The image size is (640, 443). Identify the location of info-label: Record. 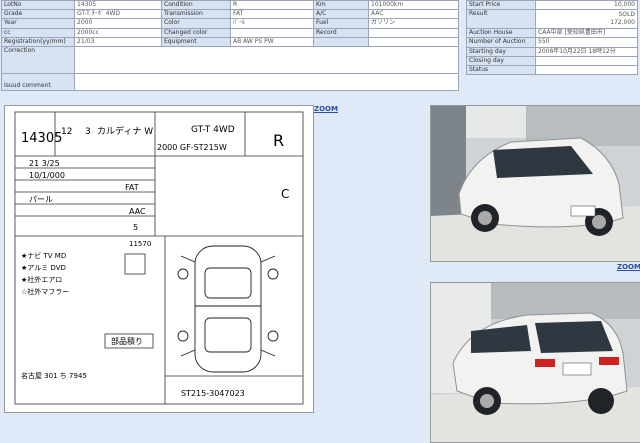
(341, 32).